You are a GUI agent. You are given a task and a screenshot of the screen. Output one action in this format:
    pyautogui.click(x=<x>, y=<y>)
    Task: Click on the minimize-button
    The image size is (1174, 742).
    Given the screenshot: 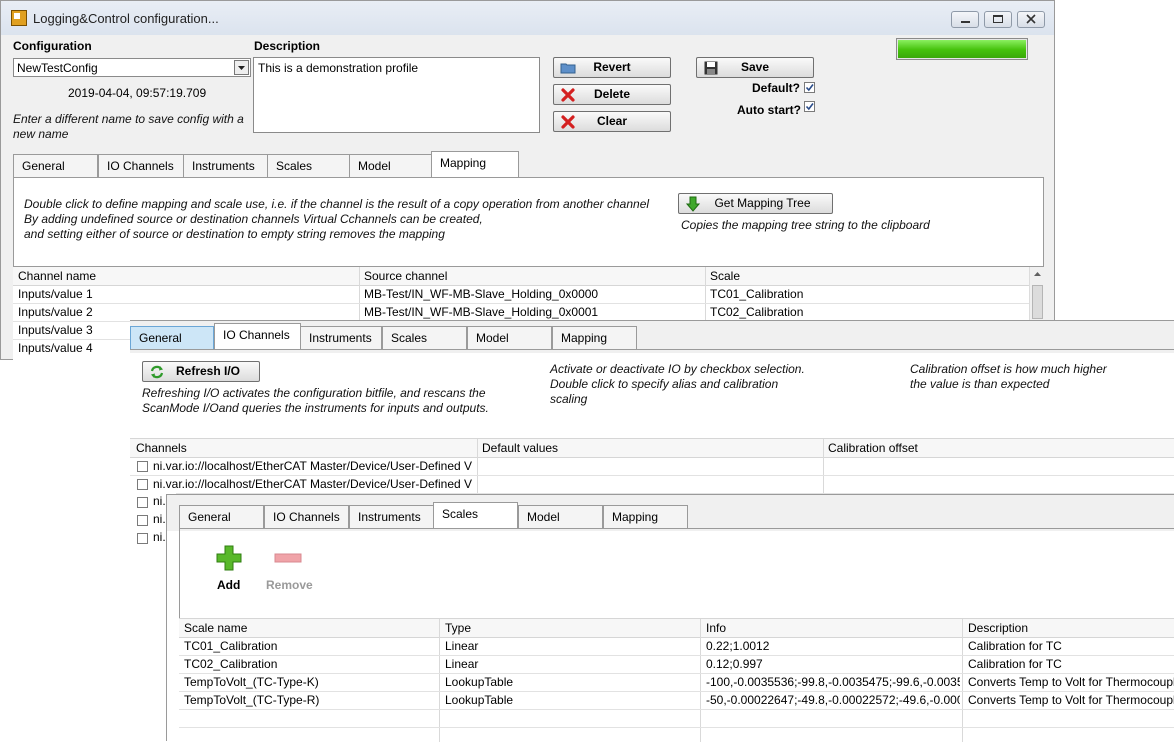 What is the action you would take?
    pyautogui.click(x=965, y=19)
    